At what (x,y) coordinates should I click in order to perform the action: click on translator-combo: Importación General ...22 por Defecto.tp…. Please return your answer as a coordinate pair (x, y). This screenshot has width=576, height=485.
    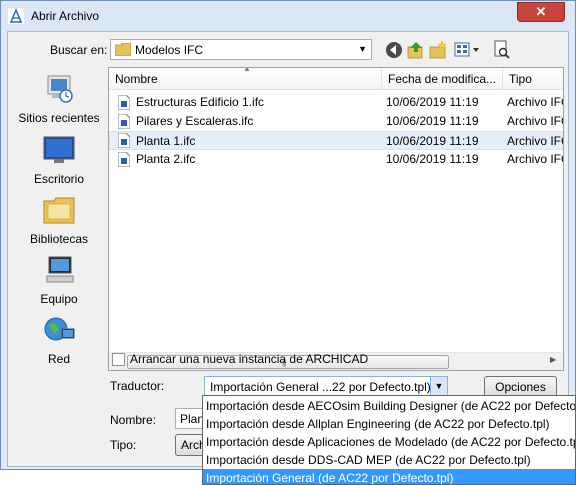
    Looking at the image, I should click on (326, 386).